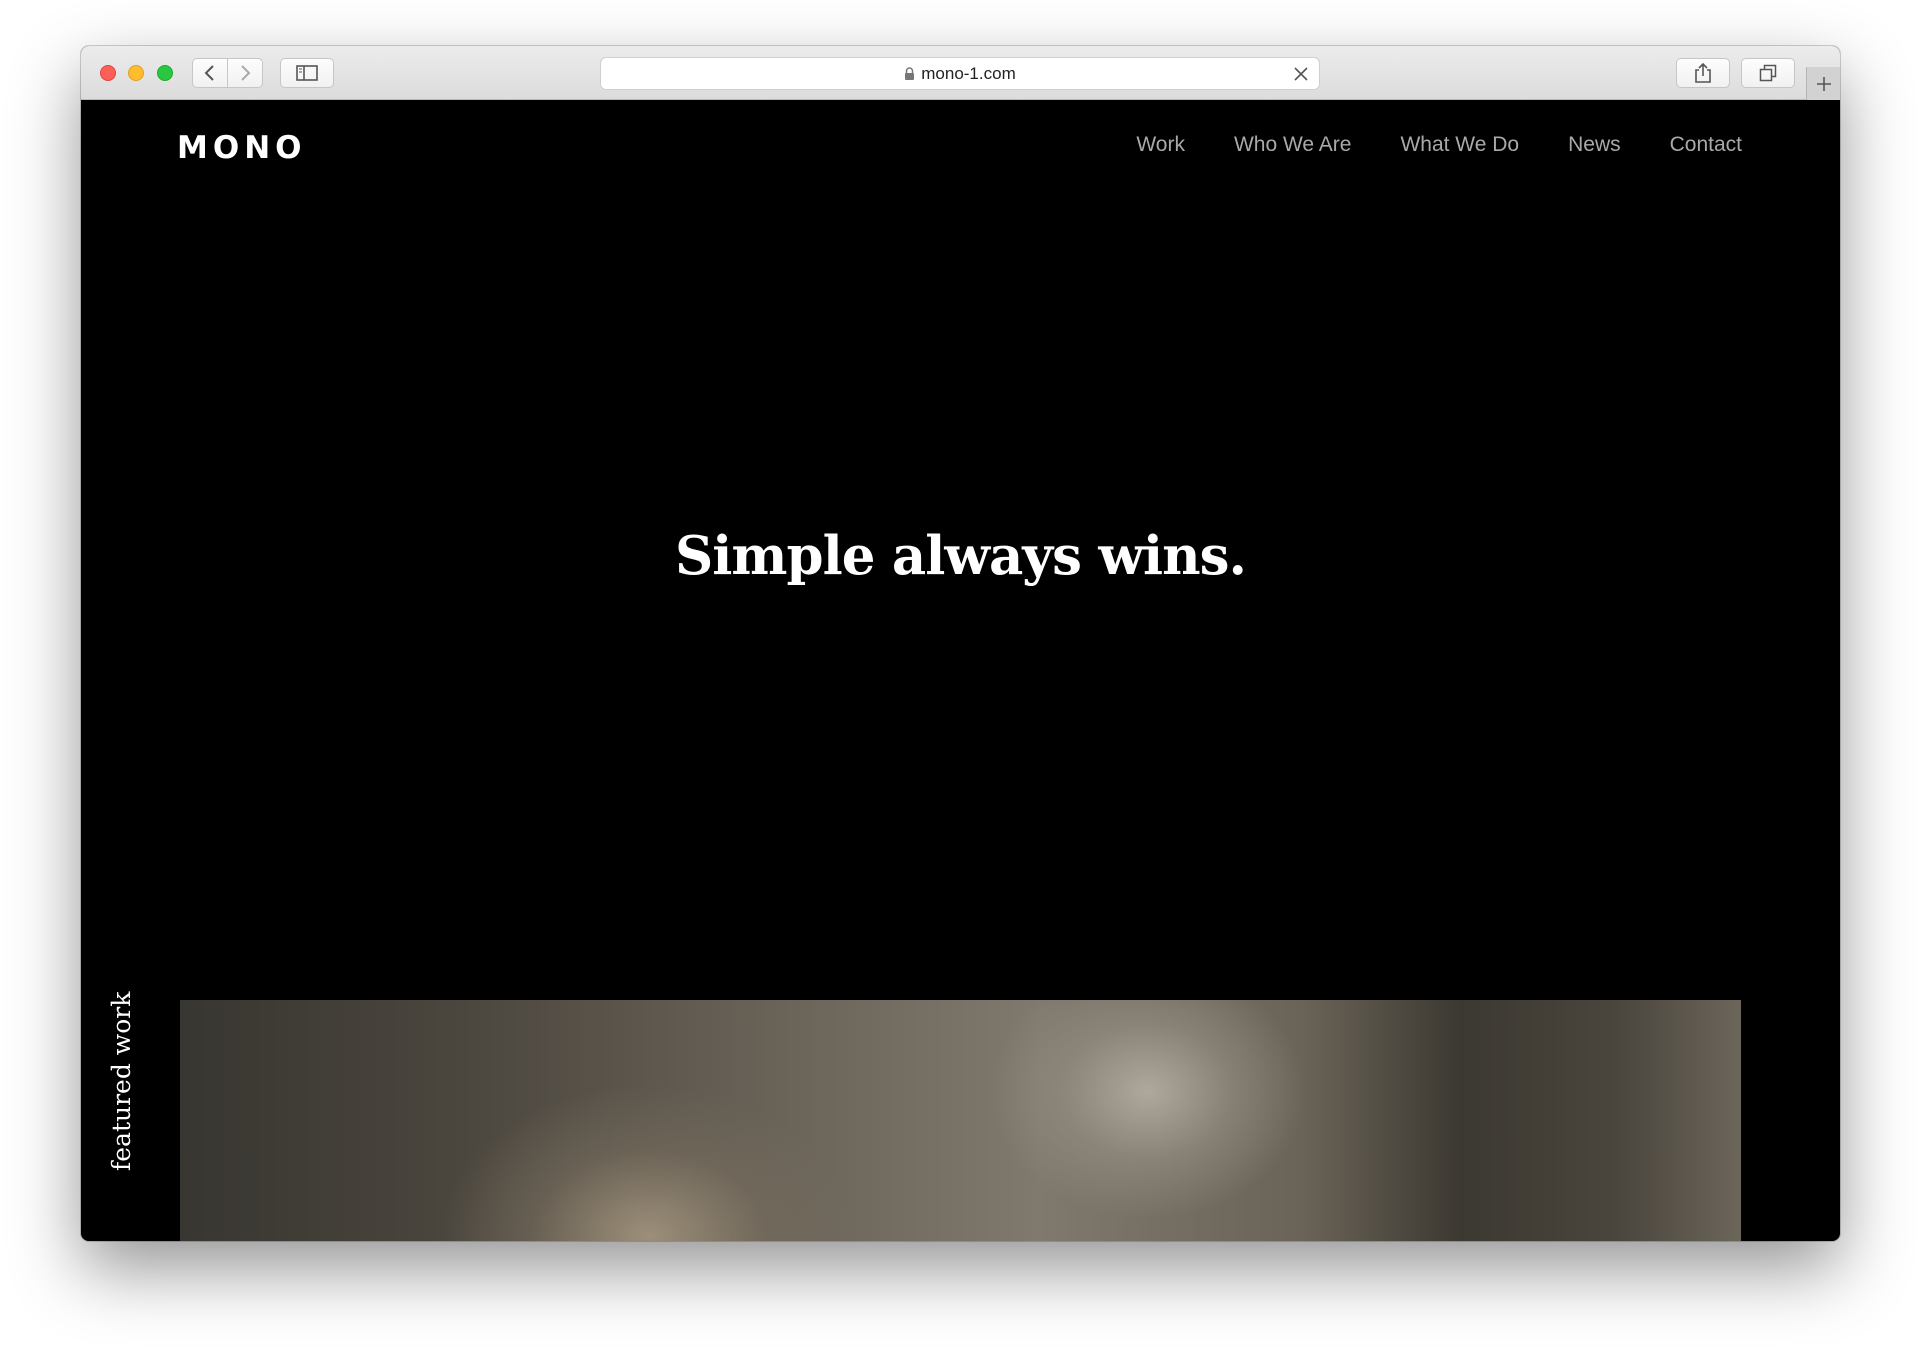 The image size is (1920, 1356). What do you see at coordinates (108, 73) in the screenshot?
I see `close-window-button` at bounding box center [108, 73].